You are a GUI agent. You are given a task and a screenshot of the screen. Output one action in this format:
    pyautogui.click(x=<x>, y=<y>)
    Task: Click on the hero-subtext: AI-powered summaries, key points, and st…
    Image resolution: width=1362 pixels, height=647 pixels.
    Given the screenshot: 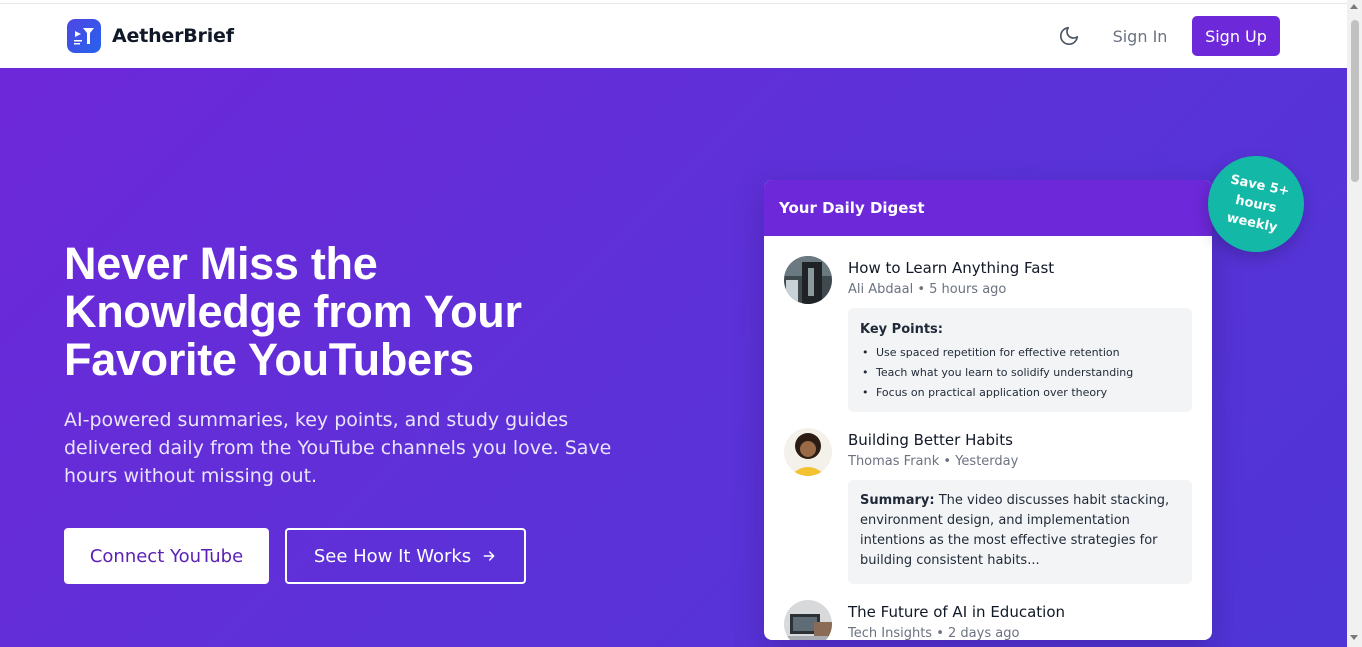 What is the action you would take?
    pyautogui.click(x=338, y=448)
    